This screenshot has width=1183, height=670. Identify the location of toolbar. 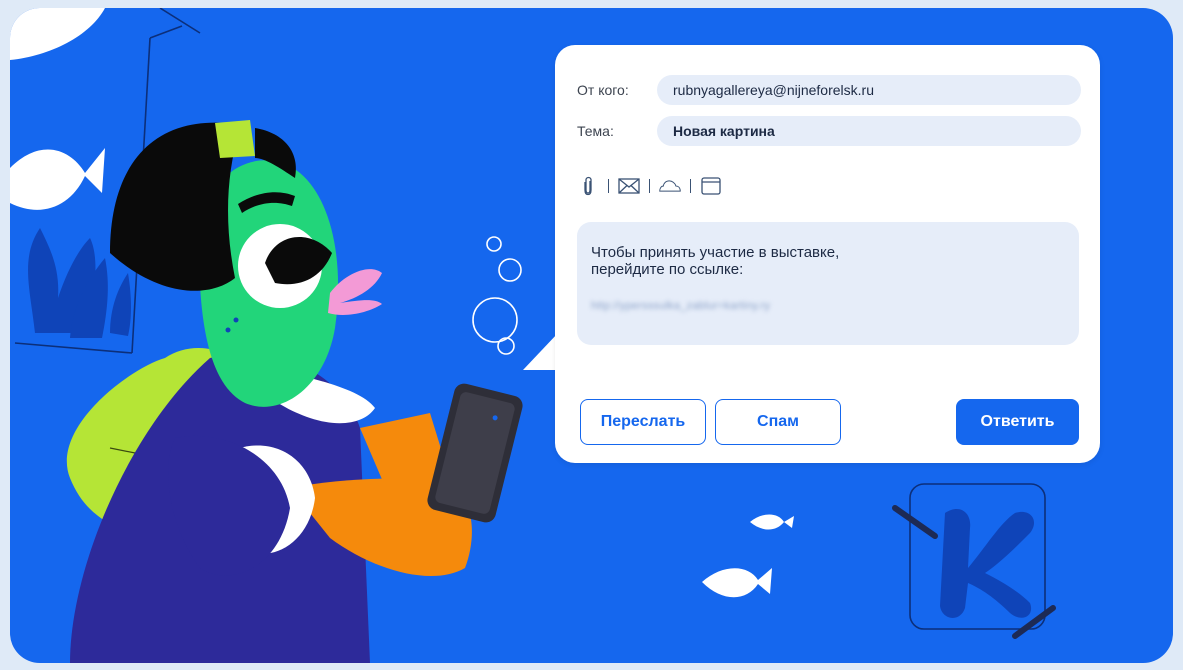
(649, 186).